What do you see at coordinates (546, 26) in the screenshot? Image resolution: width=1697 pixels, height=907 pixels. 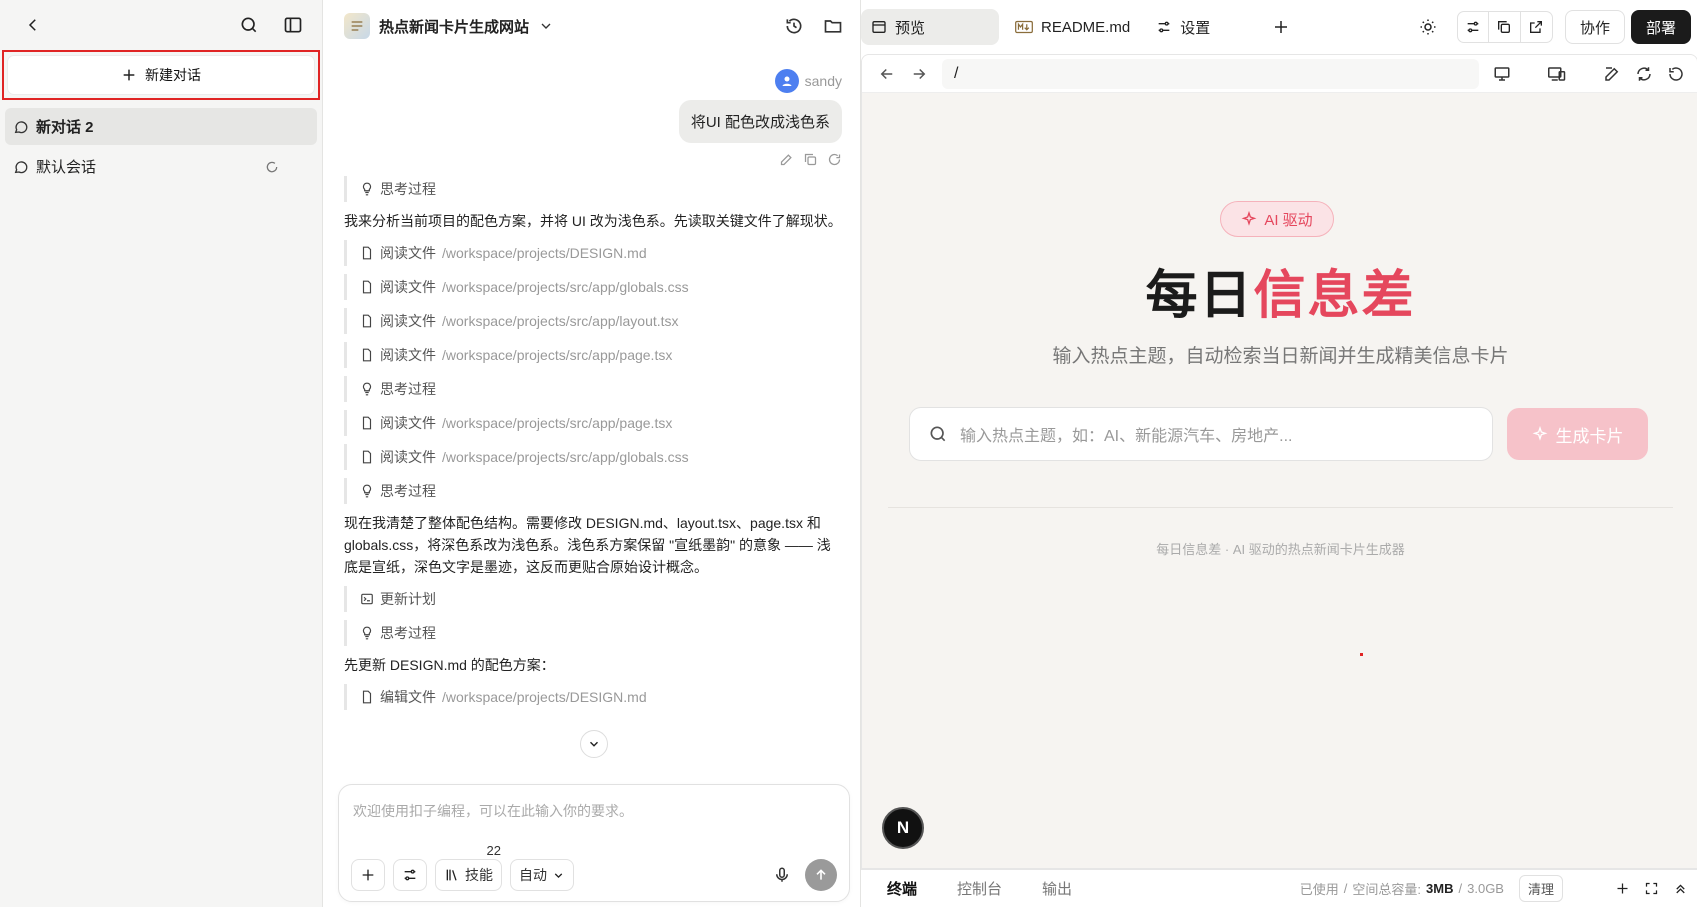 I see `chevron-down-icon` at bounding box center [546, 26].